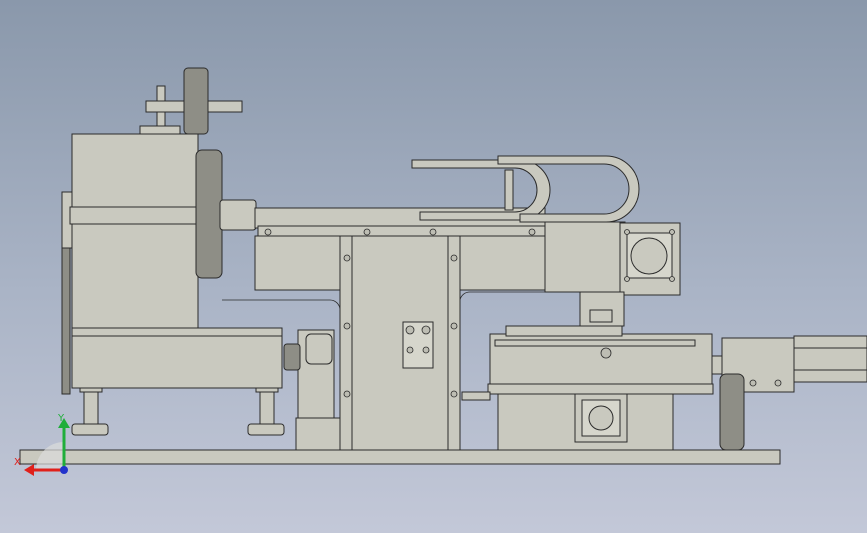  What do you see at coordinates (47, 447) in the screenshot?
I see `coordinate-triad` at bounding box center [47, 447].